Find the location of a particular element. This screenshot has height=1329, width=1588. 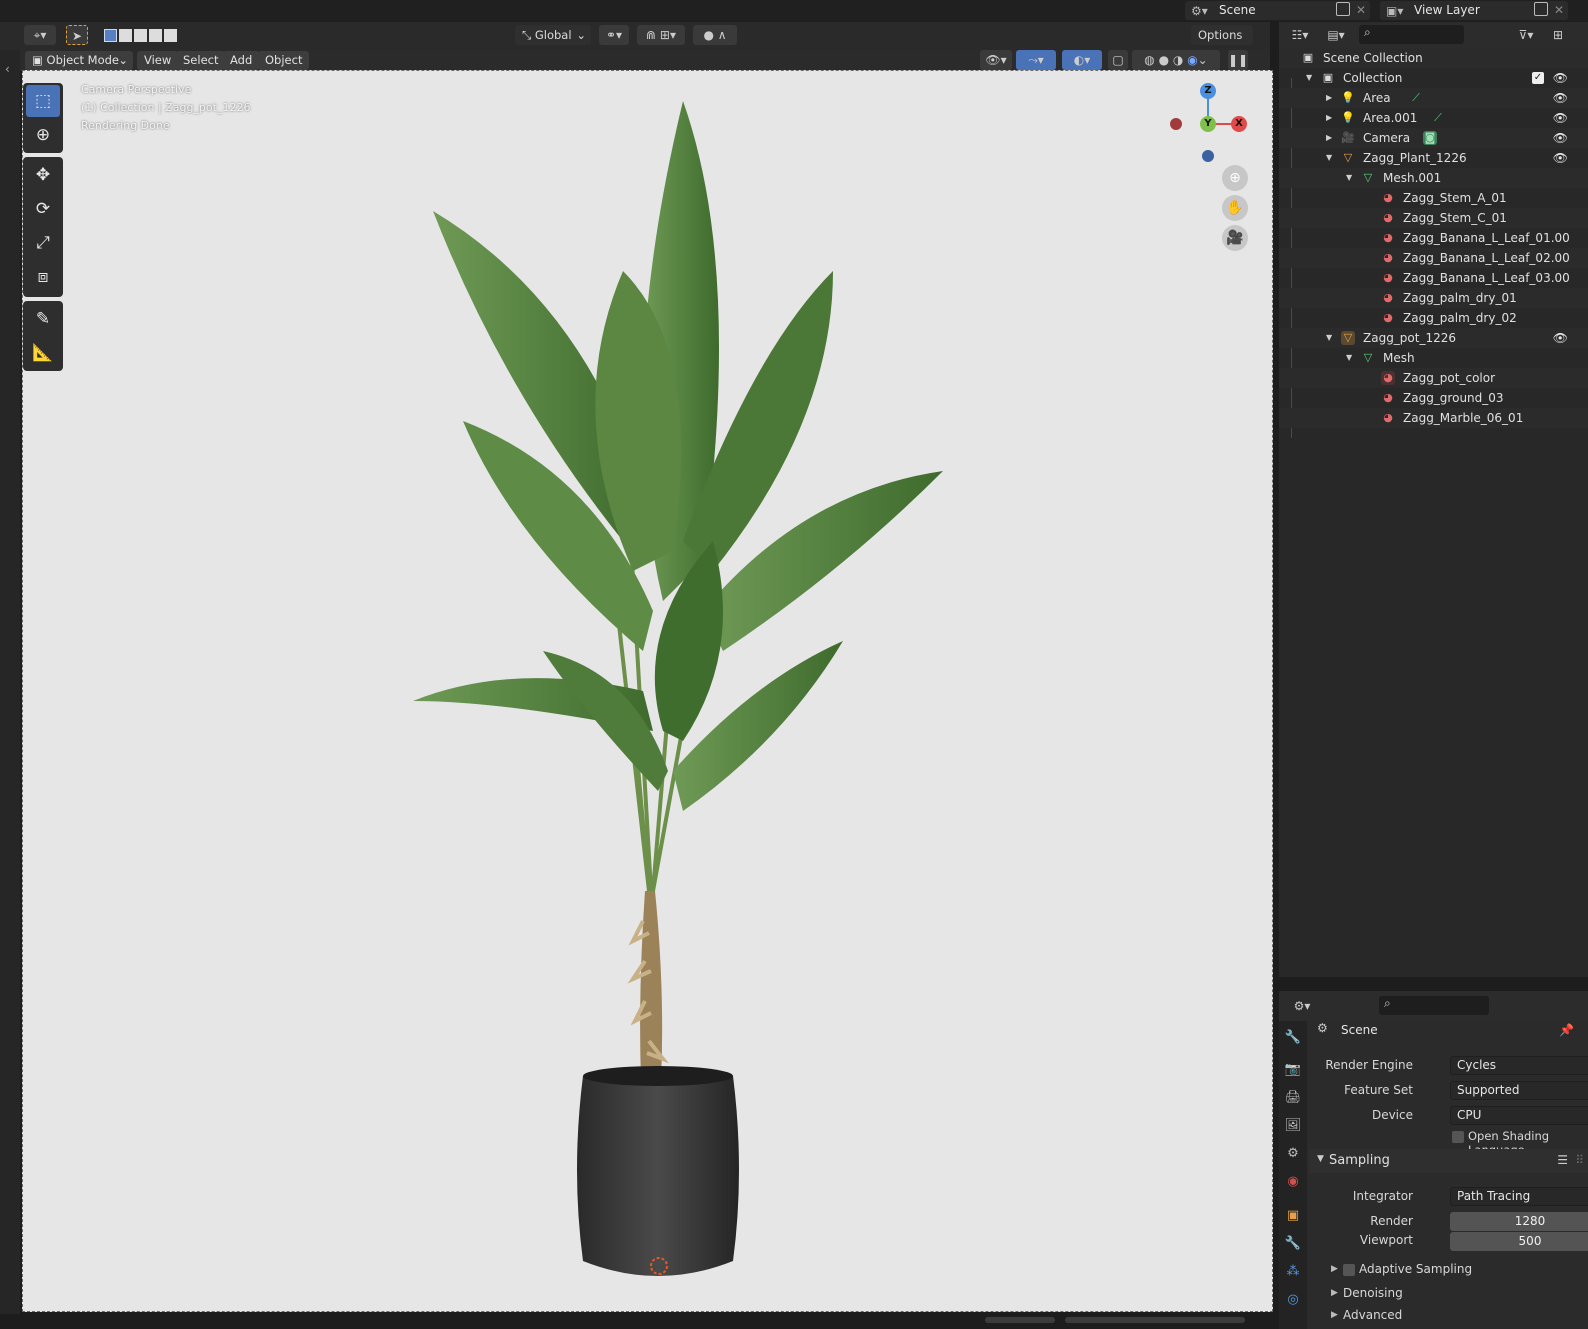

outliner-row-scene-collection: ▣ Scene Collection is located at coordinates (1433, 58).